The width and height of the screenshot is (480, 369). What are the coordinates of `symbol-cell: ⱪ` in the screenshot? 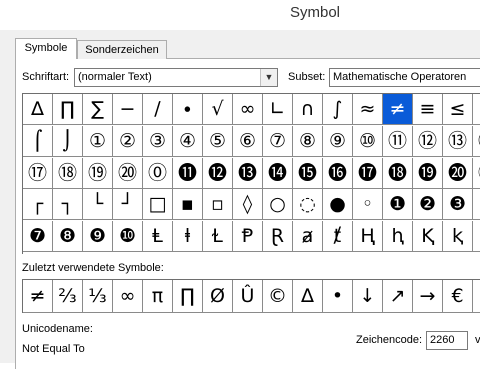 It's located at (458, 237).